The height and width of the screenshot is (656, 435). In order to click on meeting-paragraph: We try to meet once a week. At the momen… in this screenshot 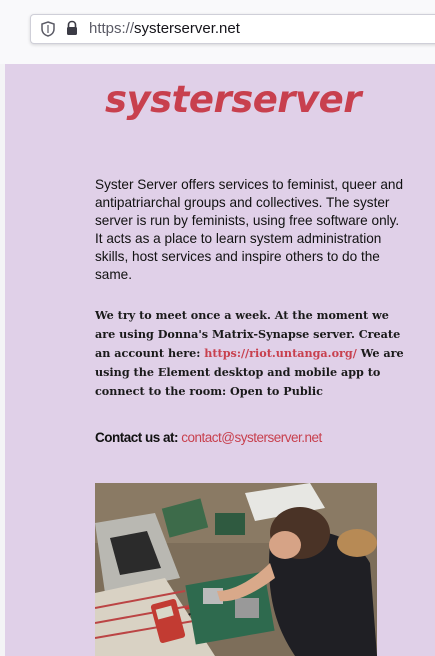, I will do `click(252, 353)`.